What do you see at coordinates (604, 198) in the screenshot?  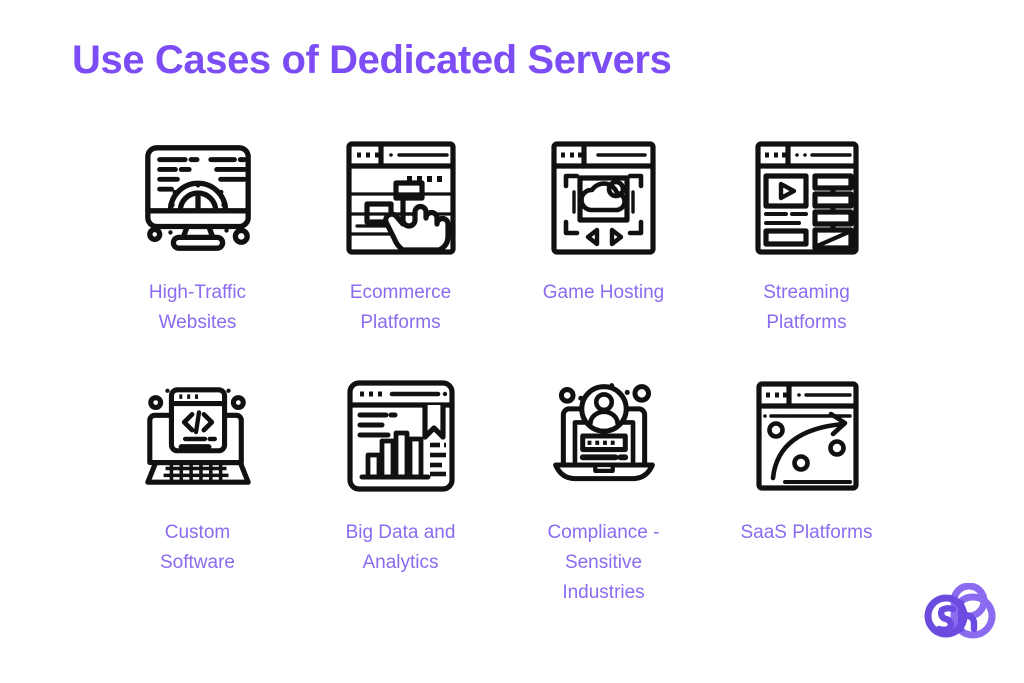 I see `browser-cloud-player-icon` at bounding box center [604, 198].